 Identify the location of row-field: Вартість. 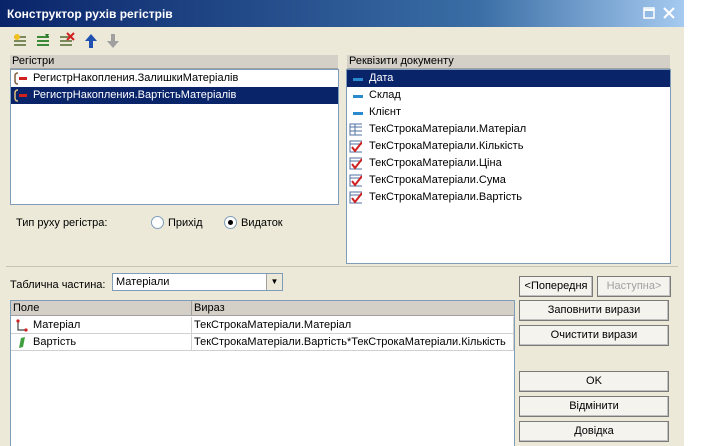
(55, 342).